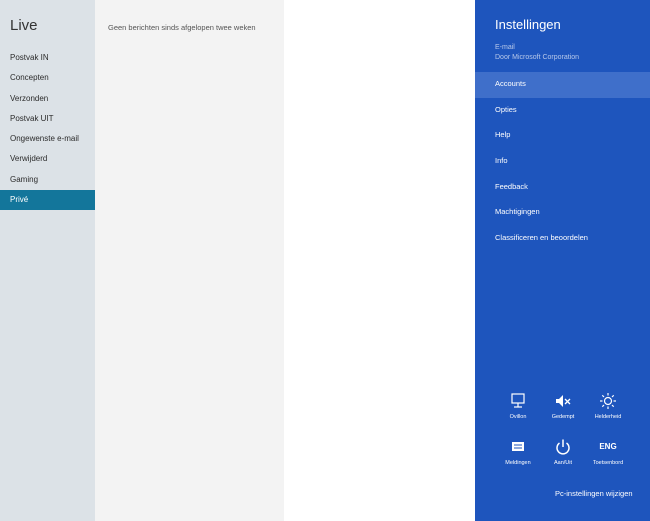 This screenshot has width=650, height=521. What do you see at coordinates (562, 136) in the screenshot?
I see `settings-item-help: Help` at bounding box center [562, 136].